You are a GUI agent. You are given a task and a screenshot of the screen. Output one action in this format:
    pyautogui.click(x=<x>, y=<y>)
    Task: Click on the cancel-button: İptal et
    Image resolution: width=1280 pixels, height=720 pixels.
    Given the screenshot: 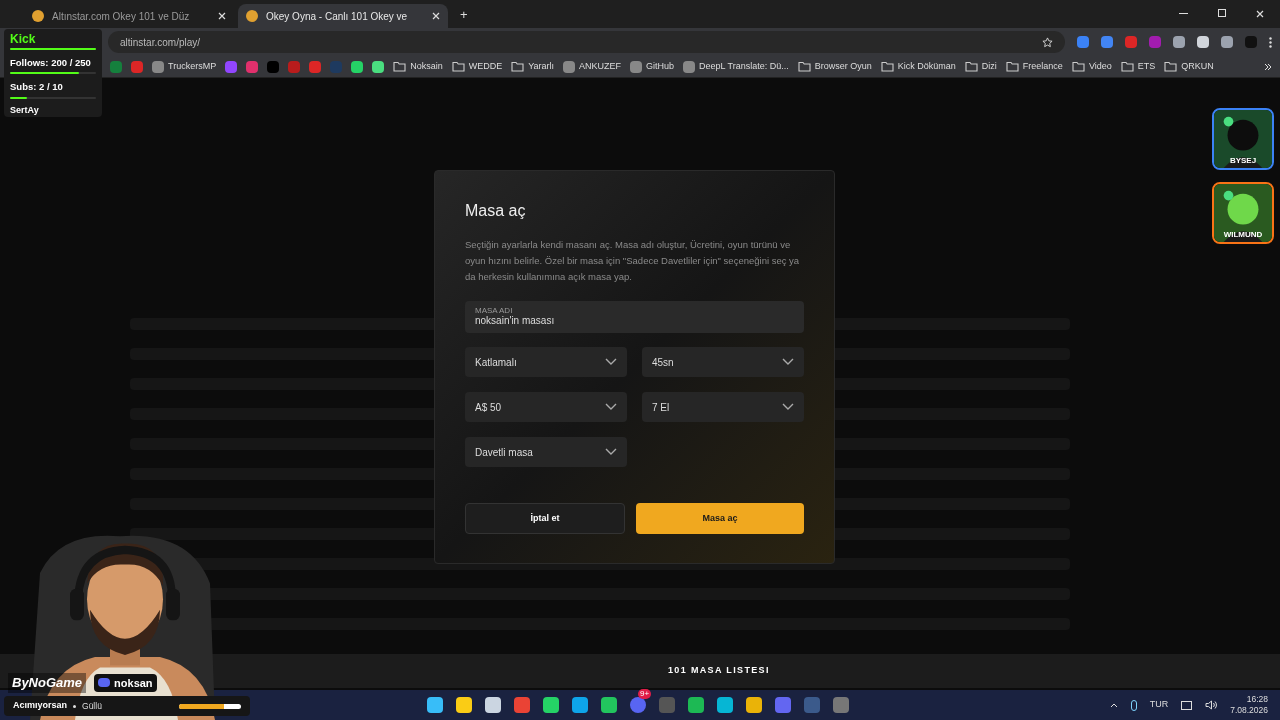 What is the action you would take?
    pyautogui.click(x=545, y=518)
    